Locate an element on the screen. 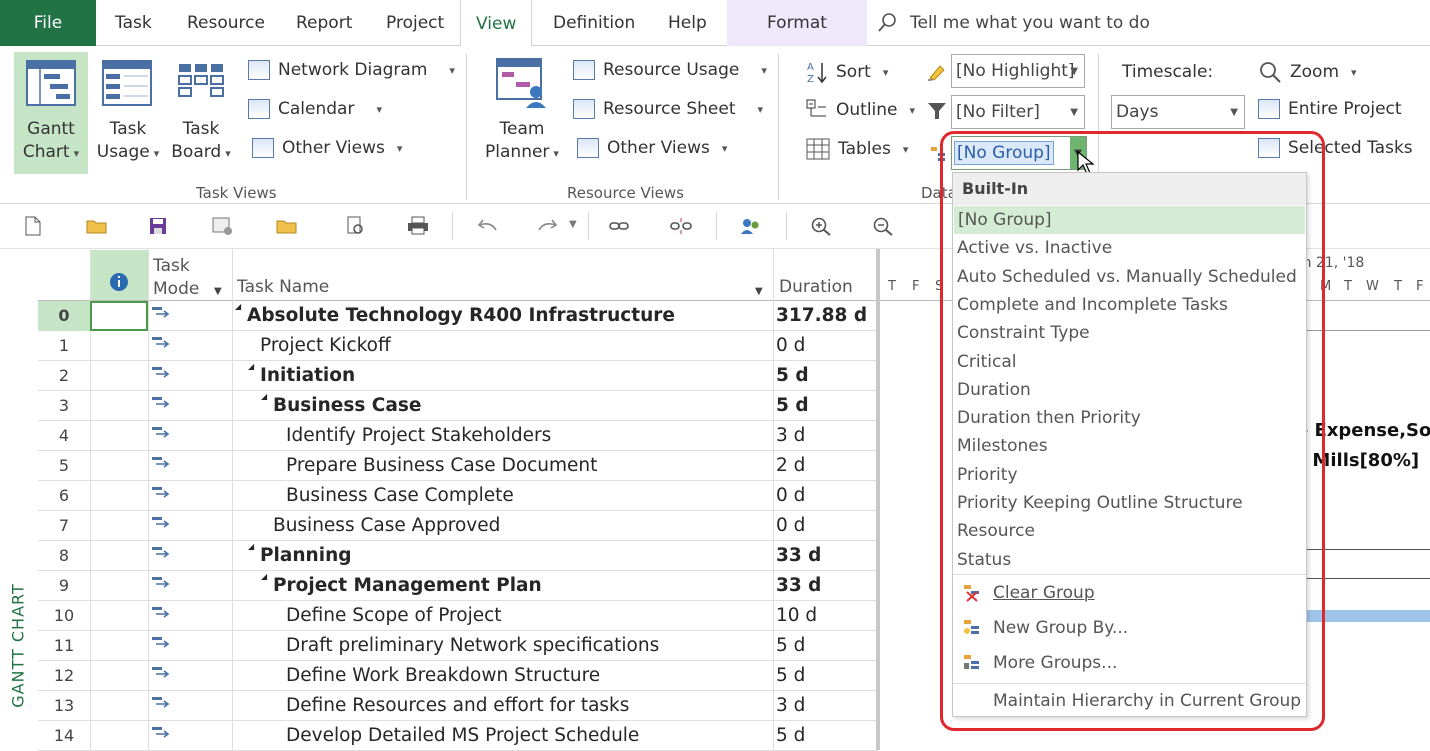 This screenshot has height=751, width=1430. undo-icon is located at coordinates (488, 226).